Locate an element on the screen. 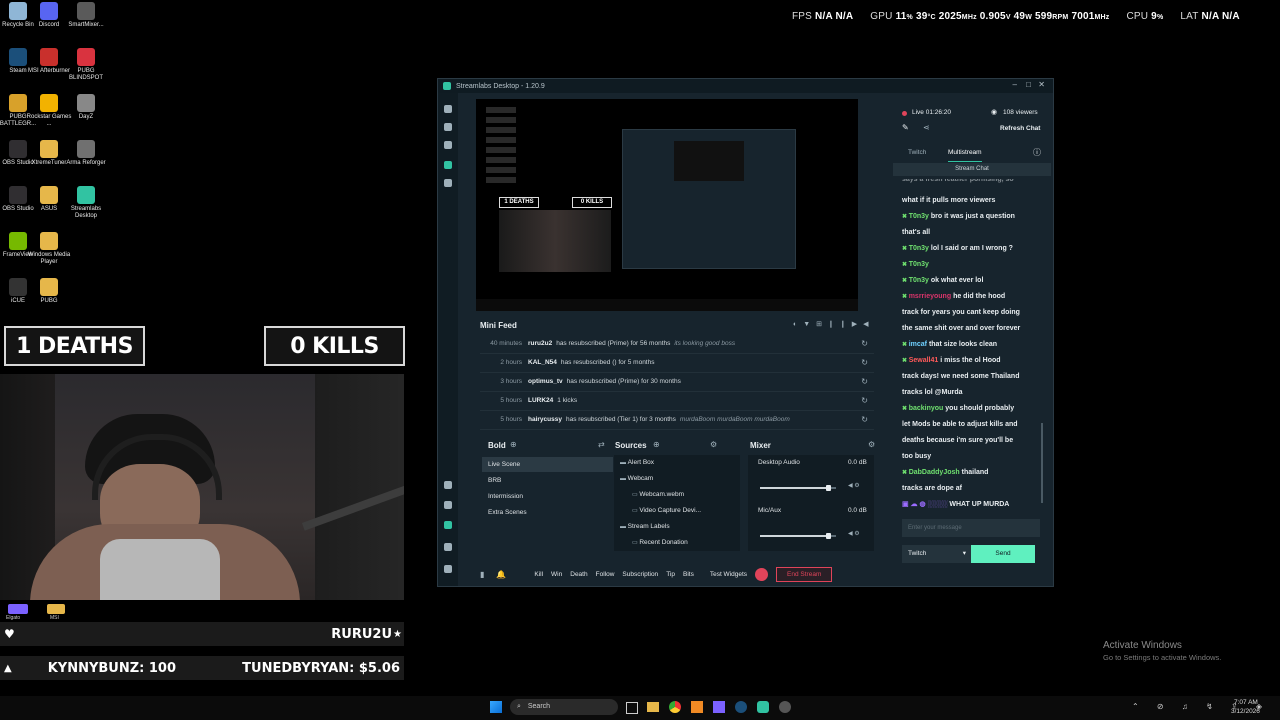 This screenshot has height=720, width=1280. desktop-icon: Windows Media Player is located at coordinates (49, 249).